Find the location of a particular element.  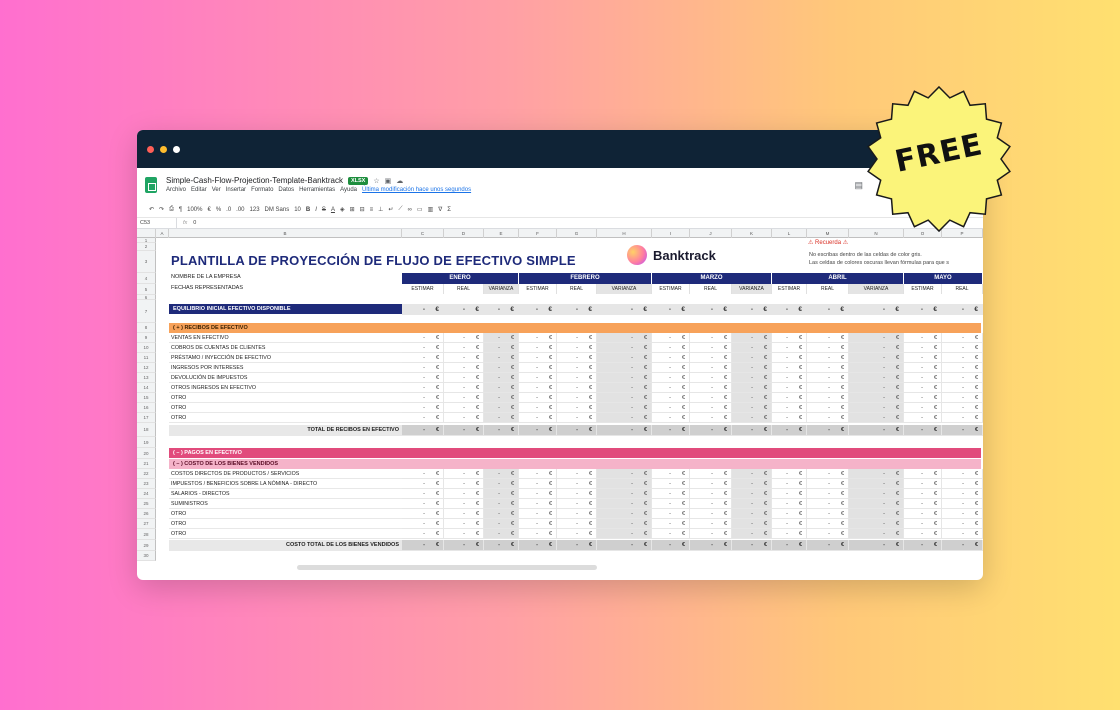

bold-button: B is located at coordinates (308, 210).